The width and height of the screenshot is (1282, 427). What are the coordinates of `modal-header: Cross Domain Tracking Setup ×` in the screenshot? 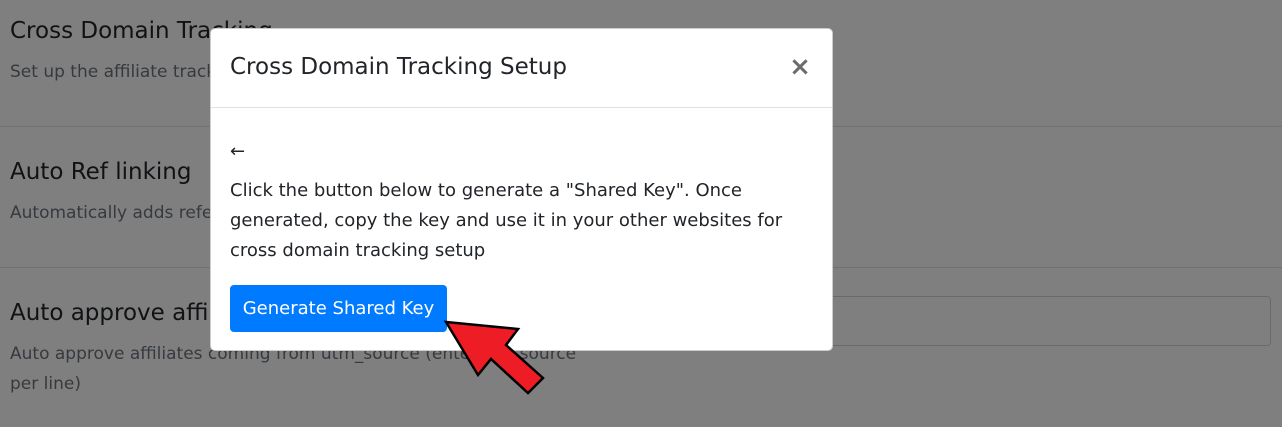 It's located at (521, 68).